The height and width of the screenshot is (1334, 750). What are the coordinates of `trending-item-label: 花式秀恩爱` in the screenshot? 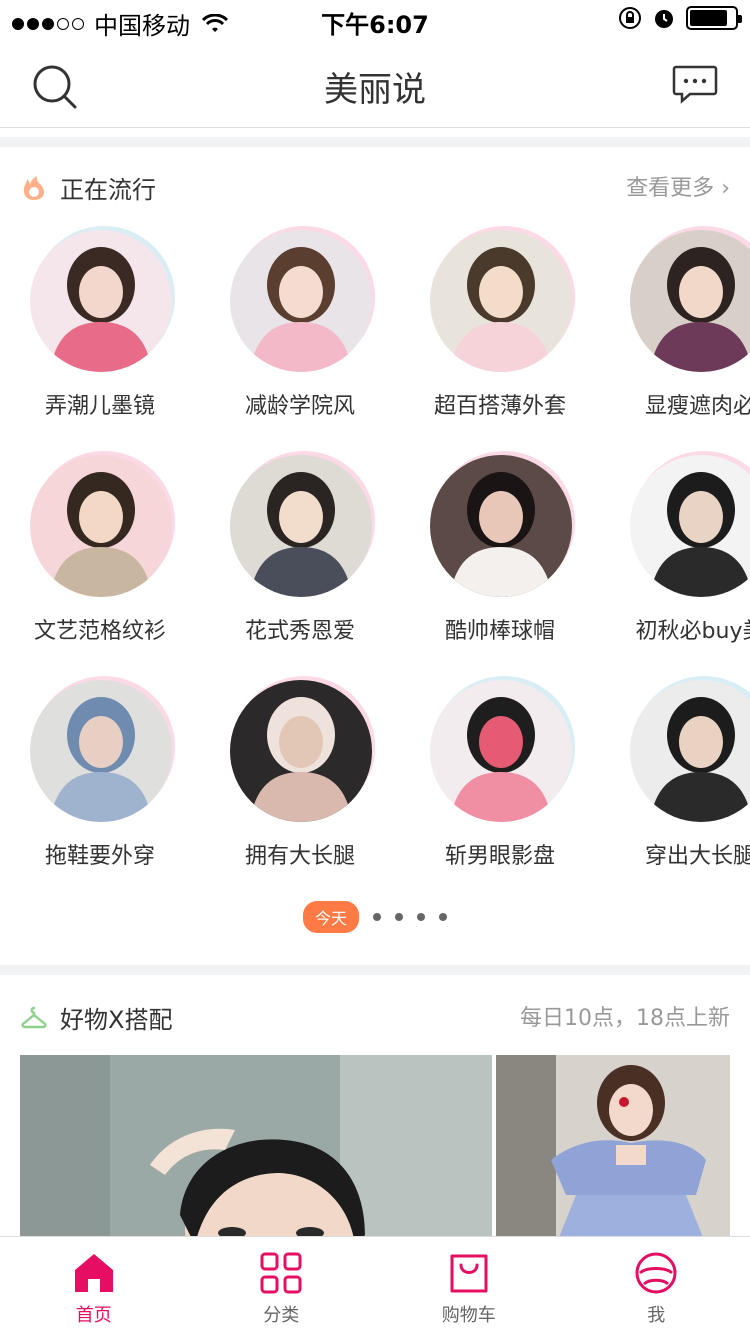 It's located at (299, 631).